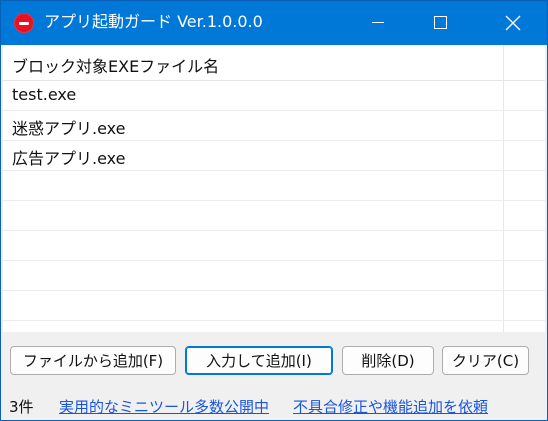 This screenshot has width=548, height=421. Describe the element at coordinates (274, 23) in the screenshot. I see `title-bar: アプリ起動ガード Ver.1.0.0.0` at that location.